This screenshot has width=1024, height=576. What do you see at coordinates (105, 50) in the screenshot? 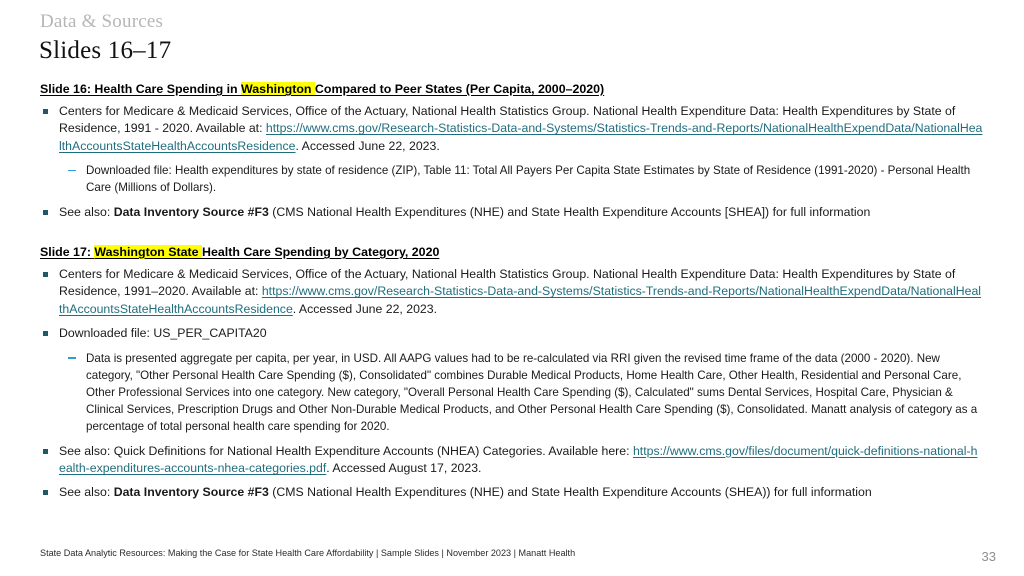
I see `page-title: Slides 16–17` at bounding box center [105, 50].